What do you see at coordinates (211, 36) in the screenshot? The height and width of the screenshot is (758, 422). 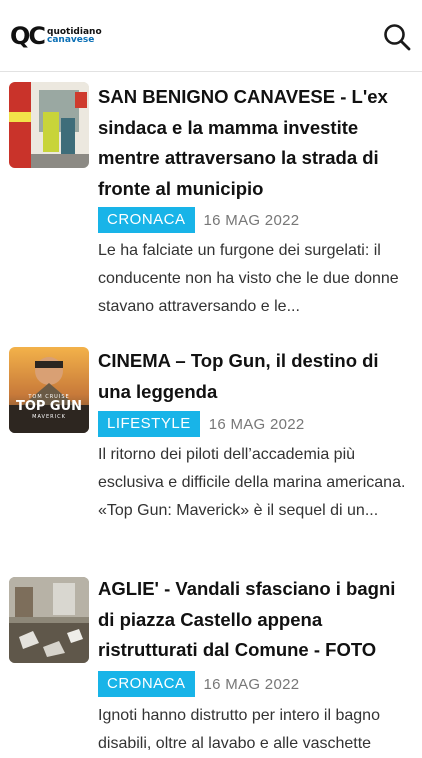 I see `app-header: QC quotidiano canavese` at bounding box center [211, 36].